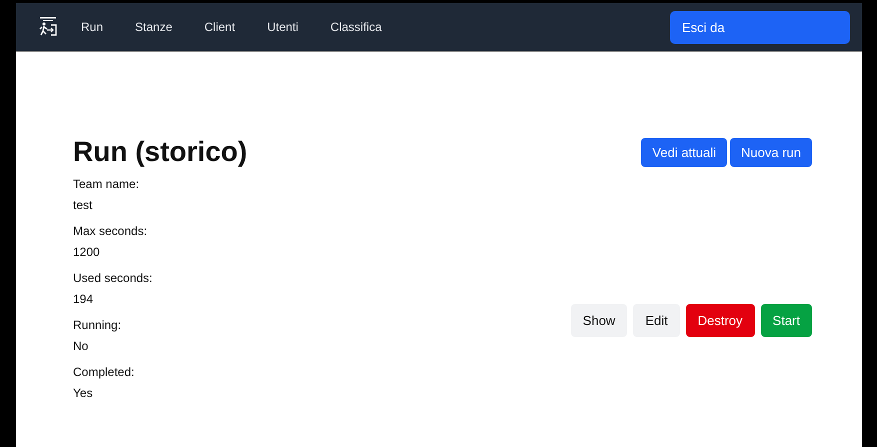  I want to click on exit-logo-icon, so click(48, 27).